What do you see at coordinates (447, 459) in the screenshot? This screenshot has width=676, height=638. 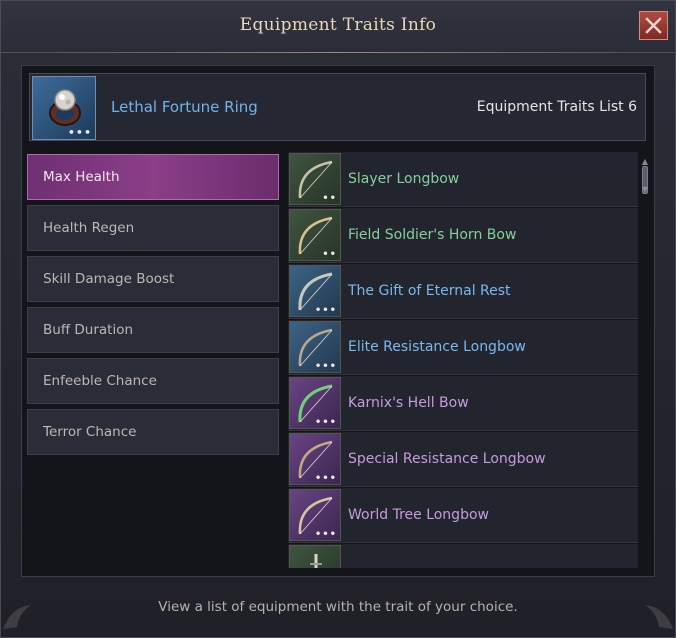 I see `equipment-name: Special Resistance Longbow` at bounding box center [447, 459].